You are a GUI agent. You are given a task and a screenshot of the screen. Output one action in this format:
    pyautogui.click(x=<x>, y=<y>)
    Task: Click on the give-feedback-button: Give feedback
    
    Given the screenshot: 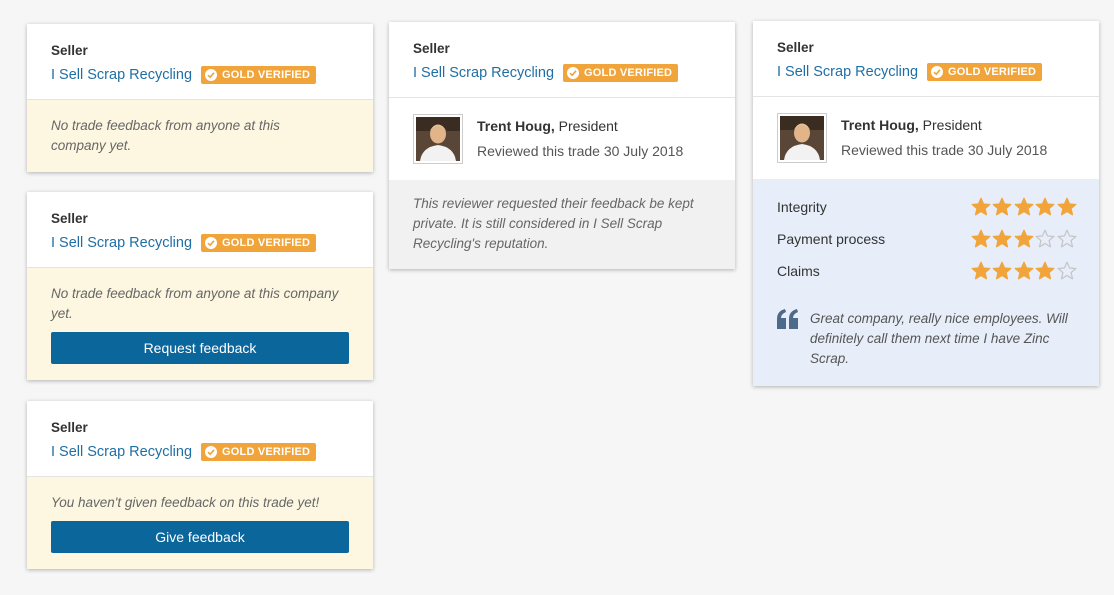 What is the action you would take?
    pyautogui.click(x=200, y=537)
    